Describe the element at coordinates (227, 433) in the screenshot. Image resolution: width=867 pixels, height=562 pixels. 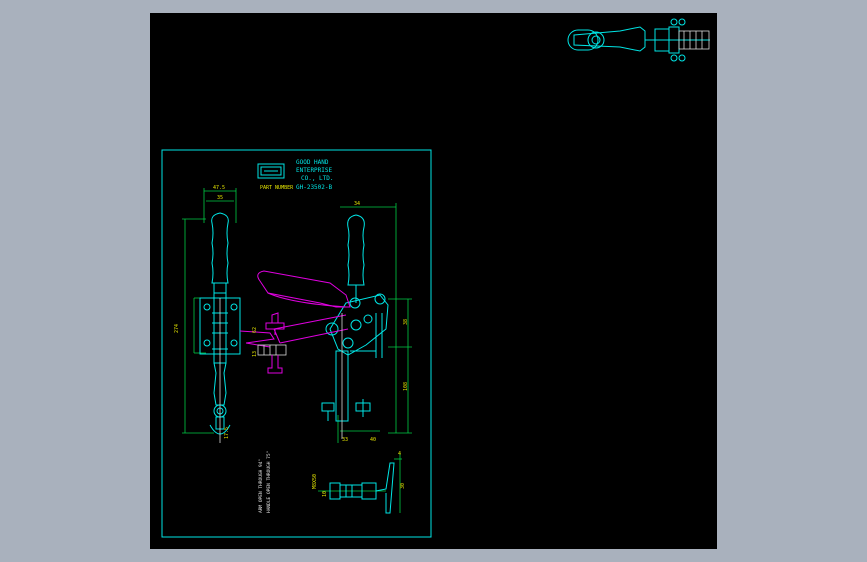
I see `dim-bottom-a: 17.5` at that location.